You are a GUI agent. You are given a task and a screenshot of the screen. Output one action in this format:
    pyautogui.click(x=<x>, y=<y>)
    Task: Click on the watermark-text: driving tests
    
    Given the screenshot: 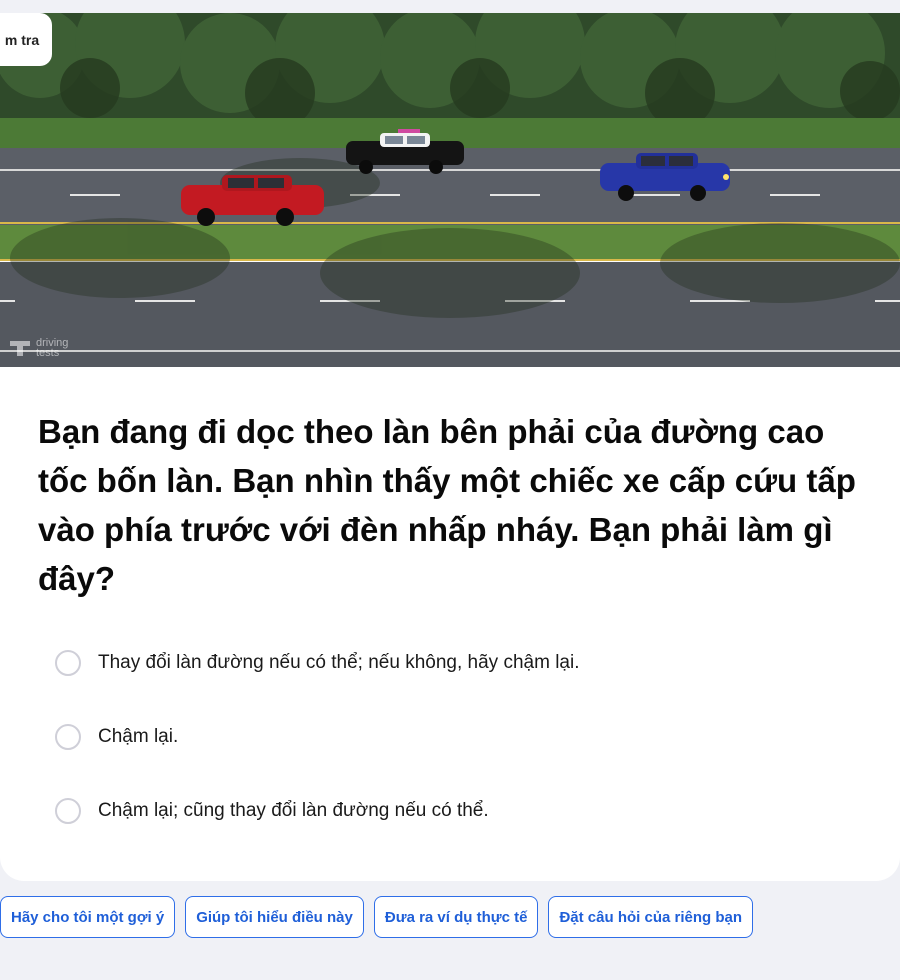 What is the action you would take?
    pyautogui.click(x=52, y=348)
    